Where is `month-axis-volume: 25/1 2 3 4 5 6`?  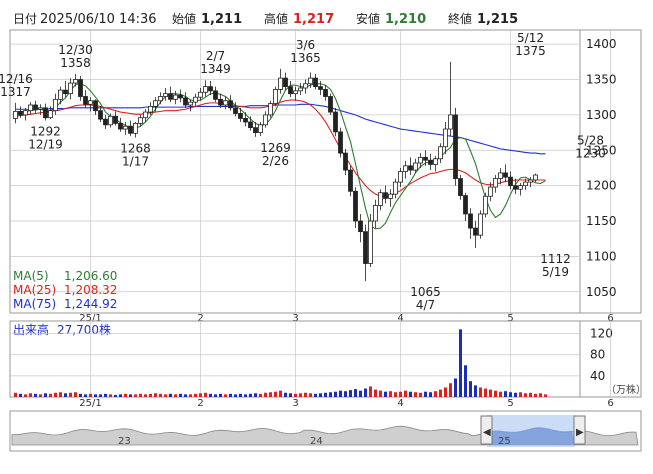 month-axis-volume: 25/1 2 3 4 5 6 is located at coordinates (346, 403).